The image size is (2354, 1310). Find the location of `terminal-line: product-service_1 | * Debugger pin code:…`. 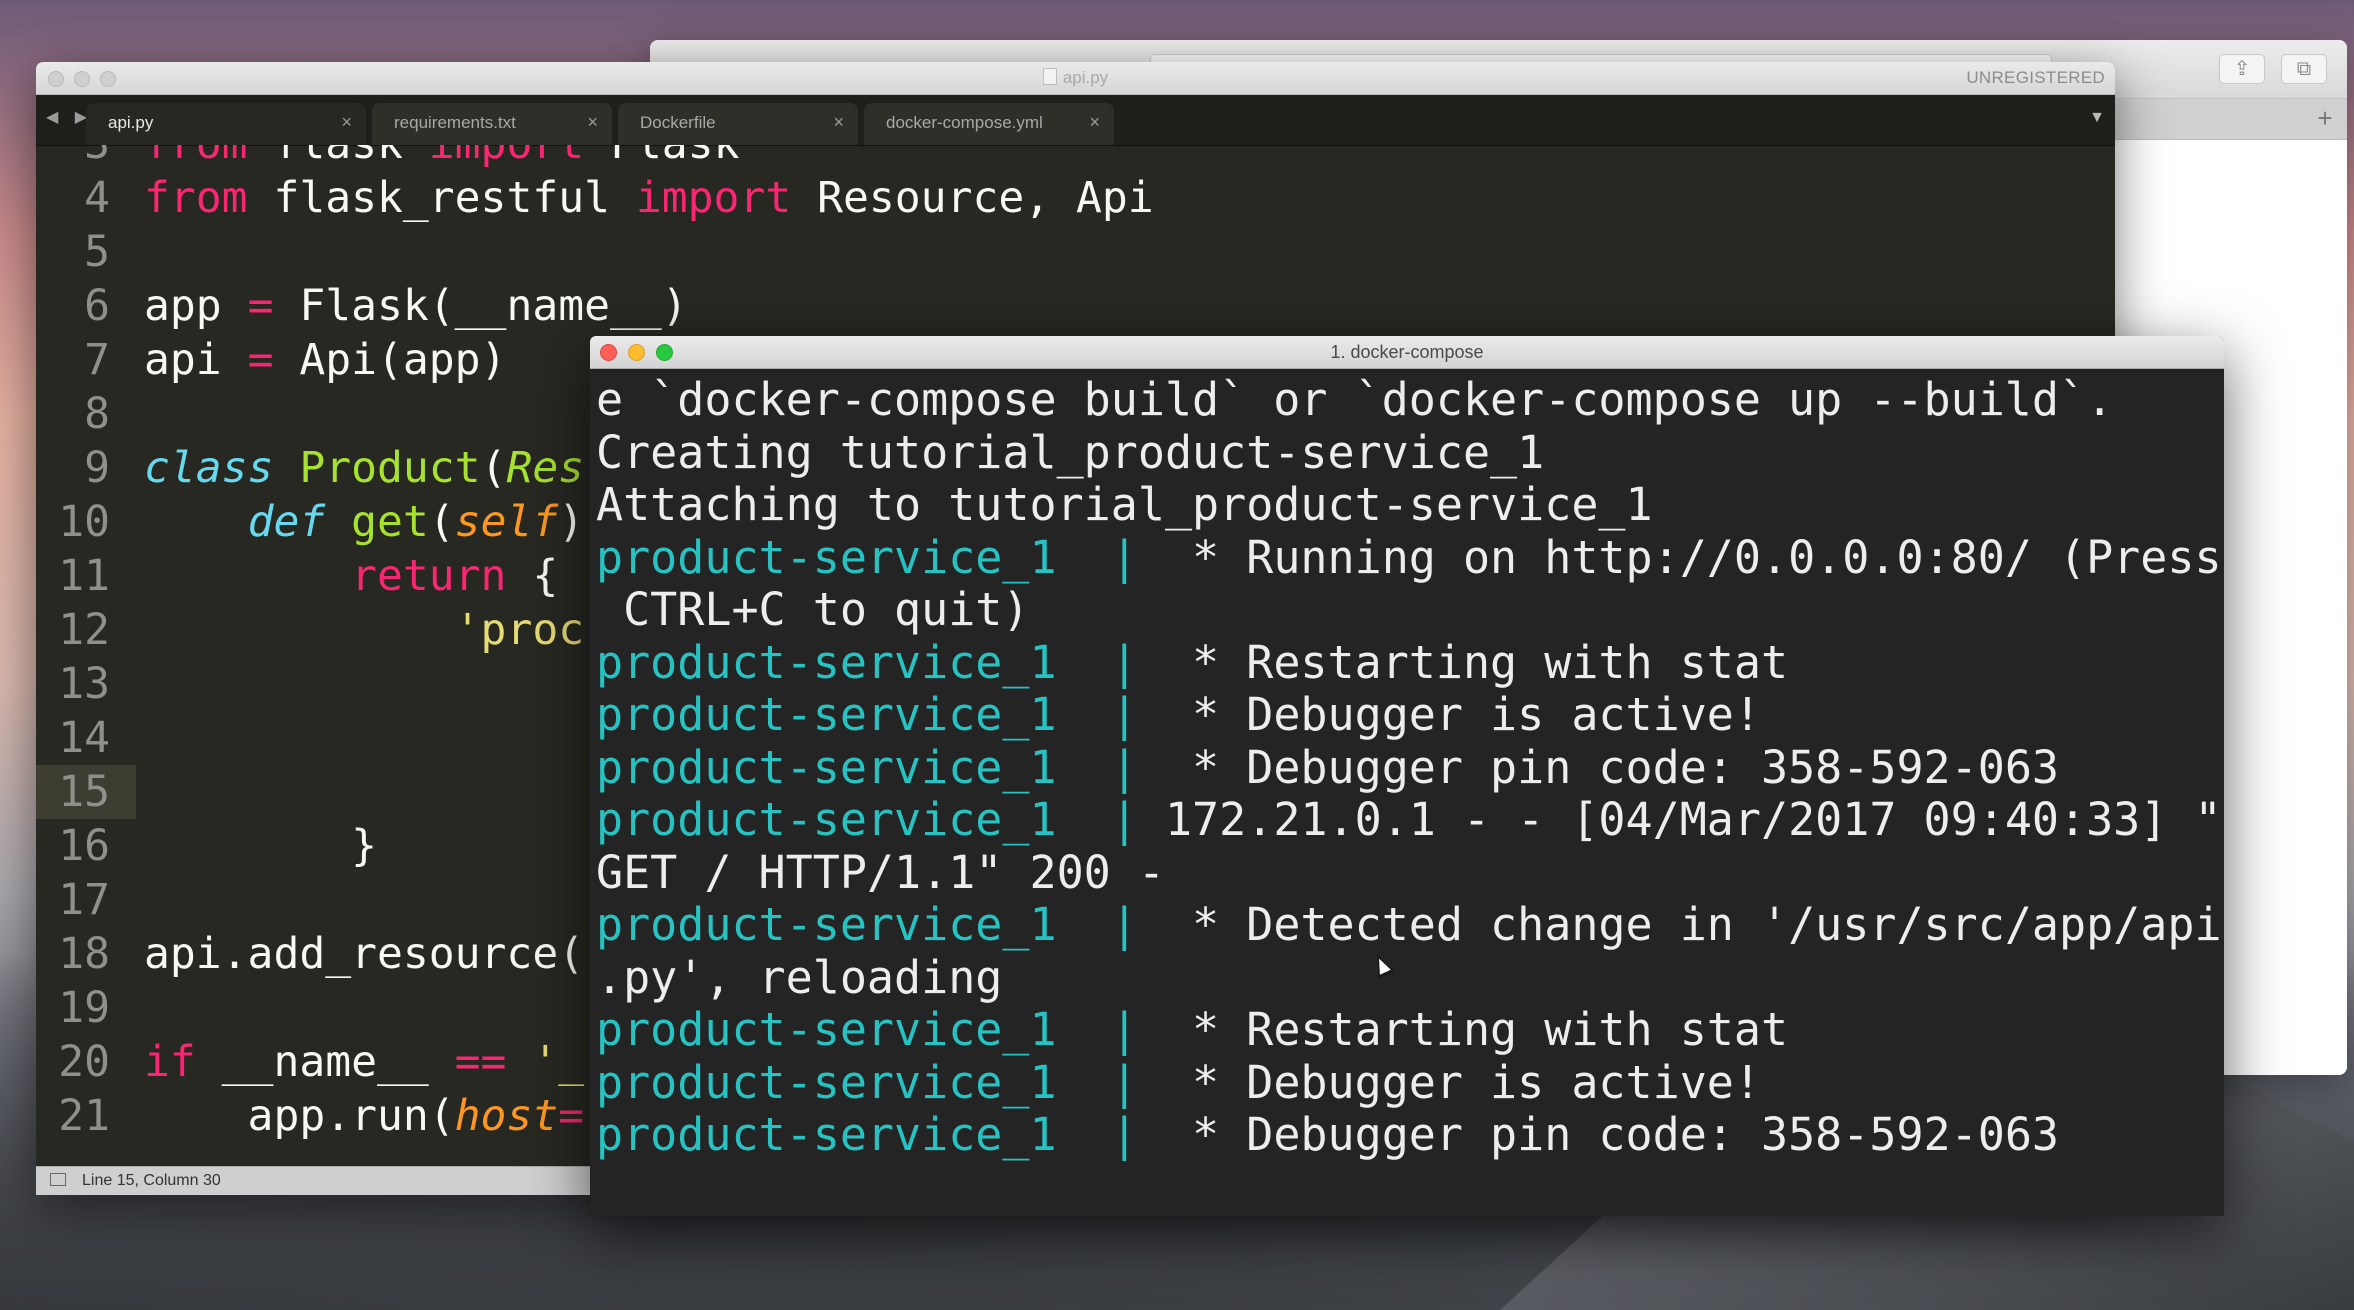

terminal-line: product-service_1 | * Debugger pin code:… is located at coordinates (1327, 1135).